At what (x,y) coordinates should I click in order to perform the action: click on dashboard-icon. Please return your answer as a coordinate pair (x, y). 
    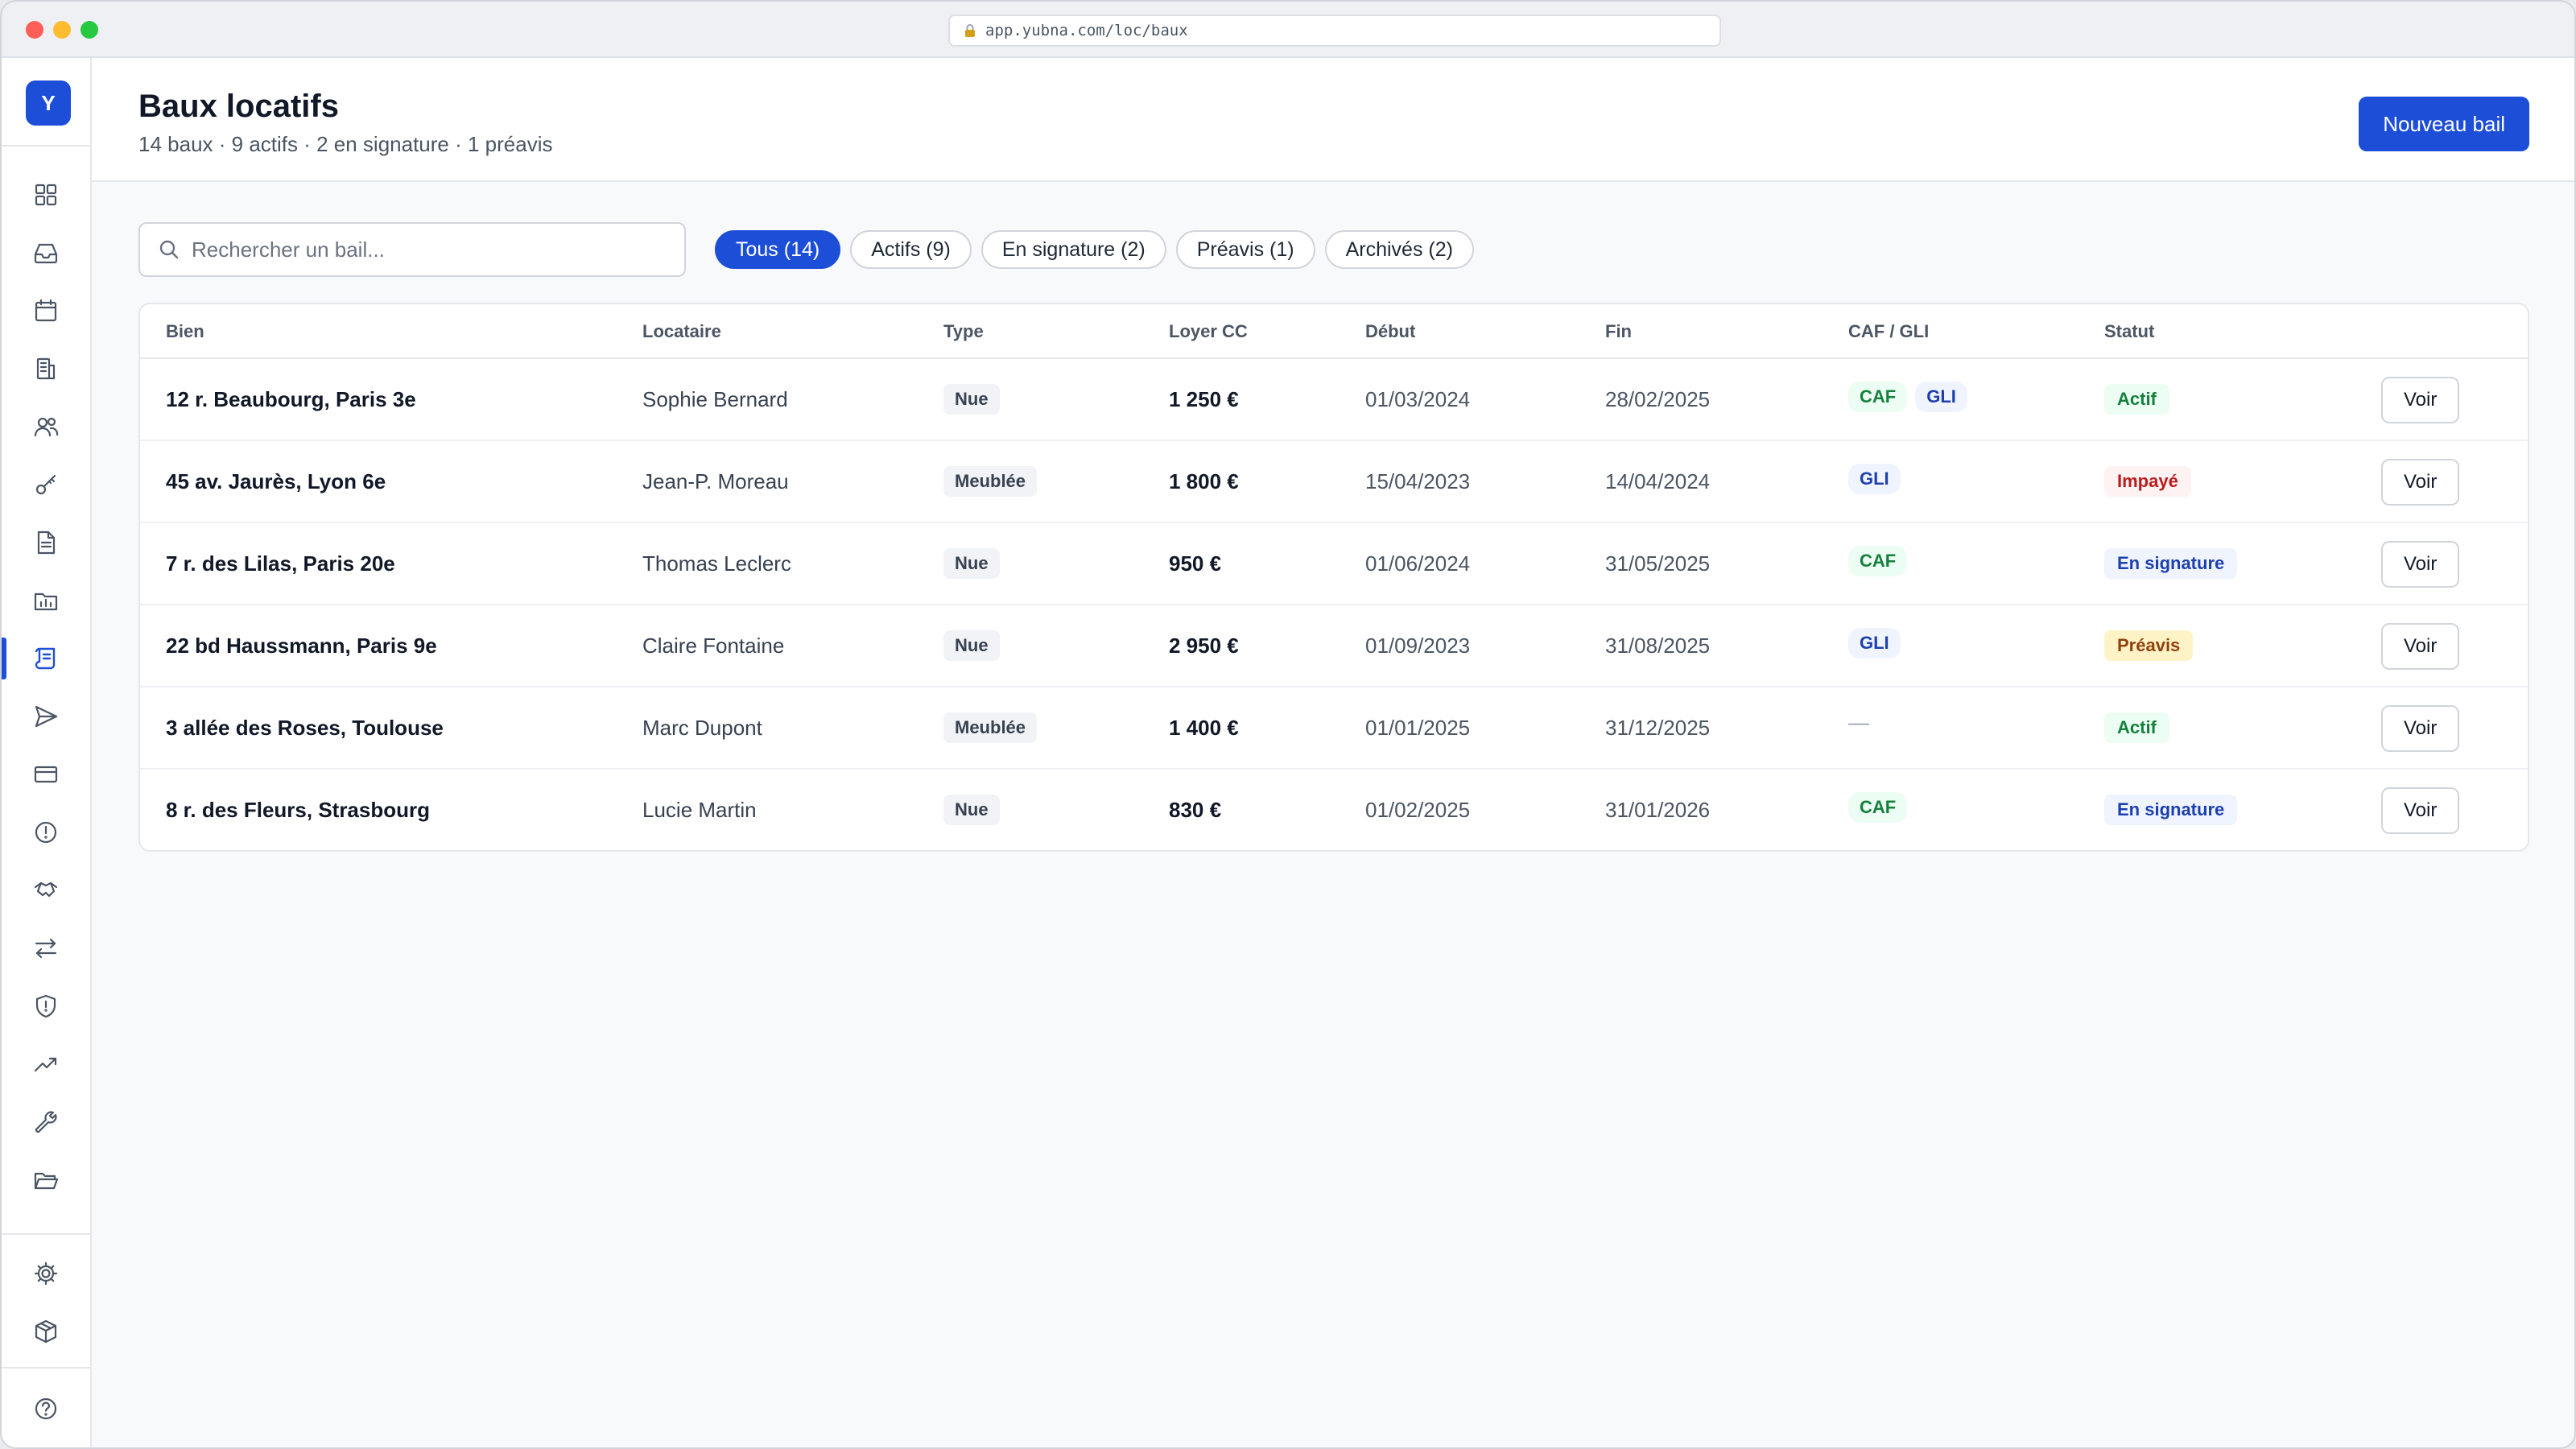
    Looking at the image, I should click on (46, 195).